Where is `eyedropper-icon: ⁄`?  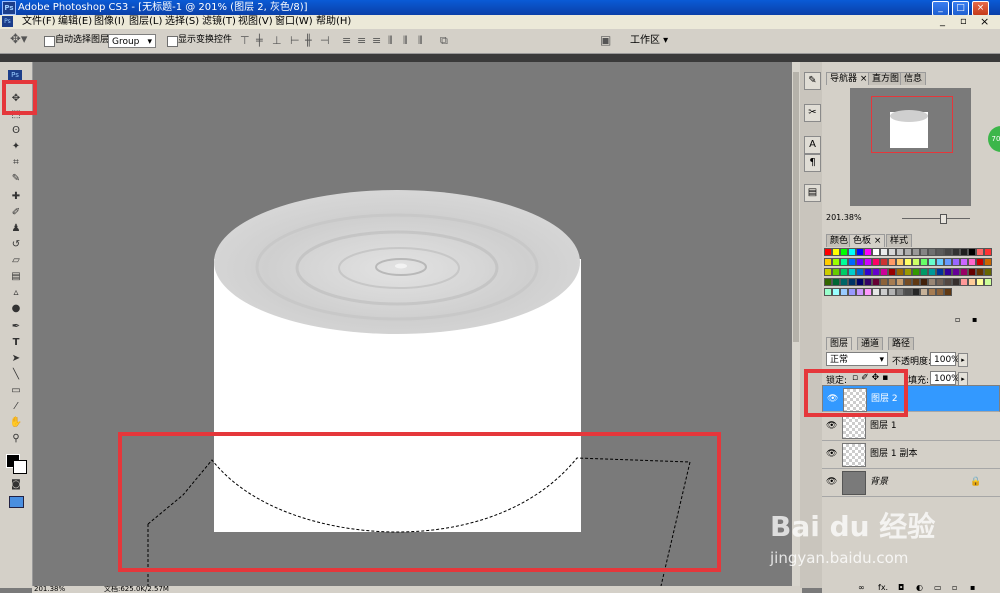
eyedropper-icon: ⁄ is located at coordinates (16, 407).